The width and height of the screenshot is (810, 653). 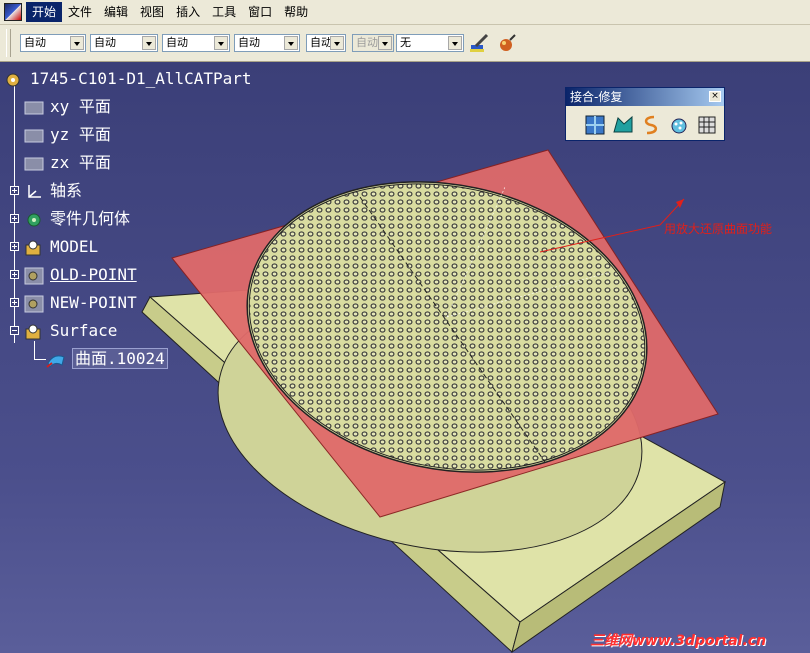 What do you see at coordinates (260, 12) in the screenshot?
I see `menu-window: 窗口` at bounding box center [260, 12].